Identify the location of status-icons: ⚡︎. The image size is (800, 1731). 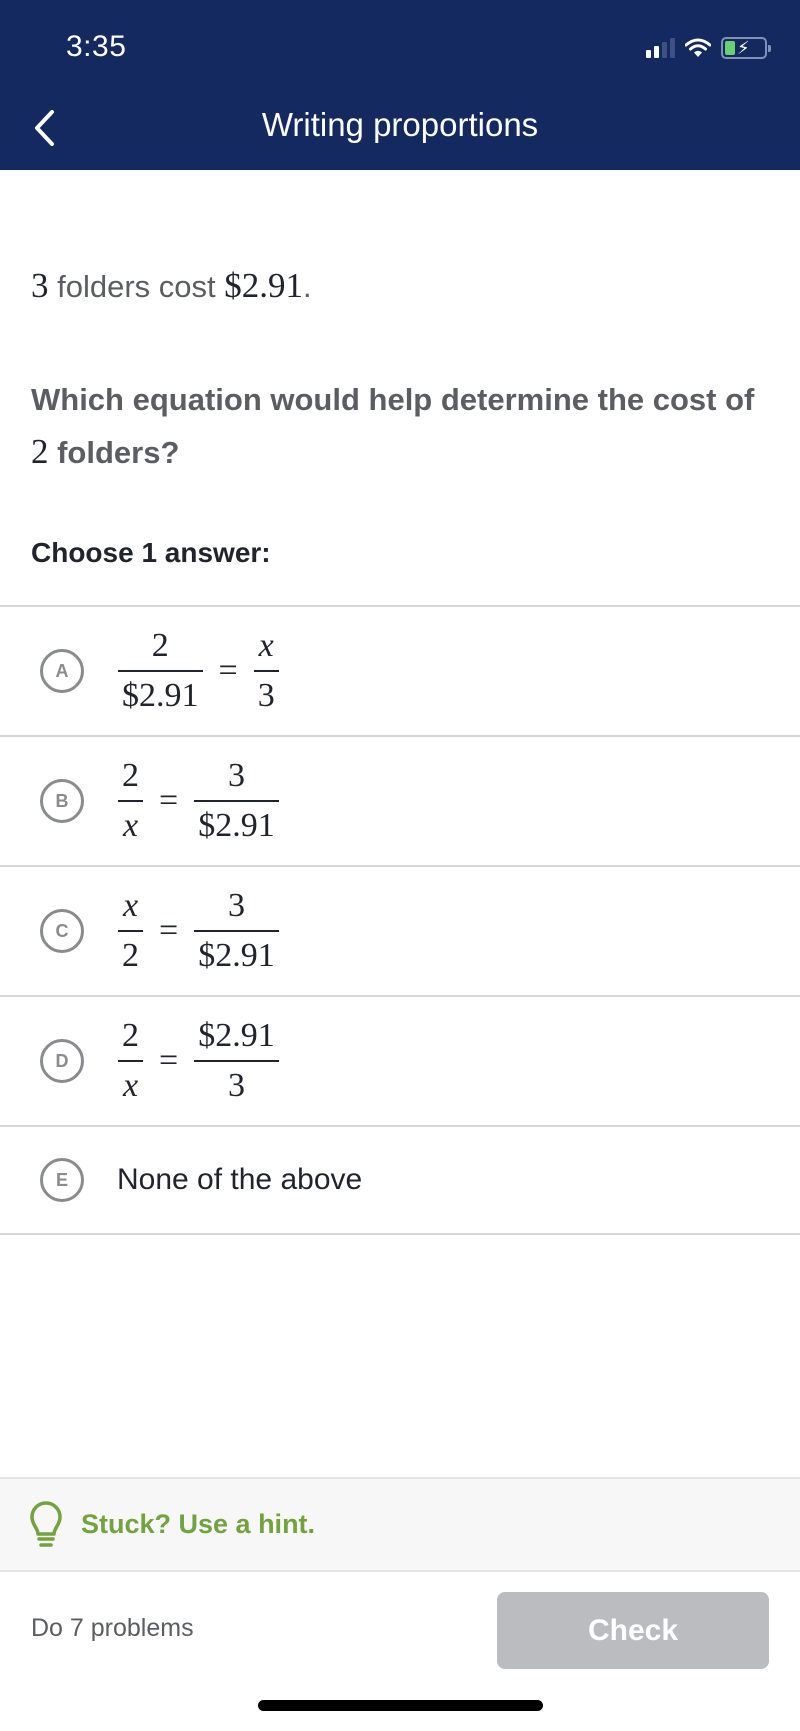
(708, 48).